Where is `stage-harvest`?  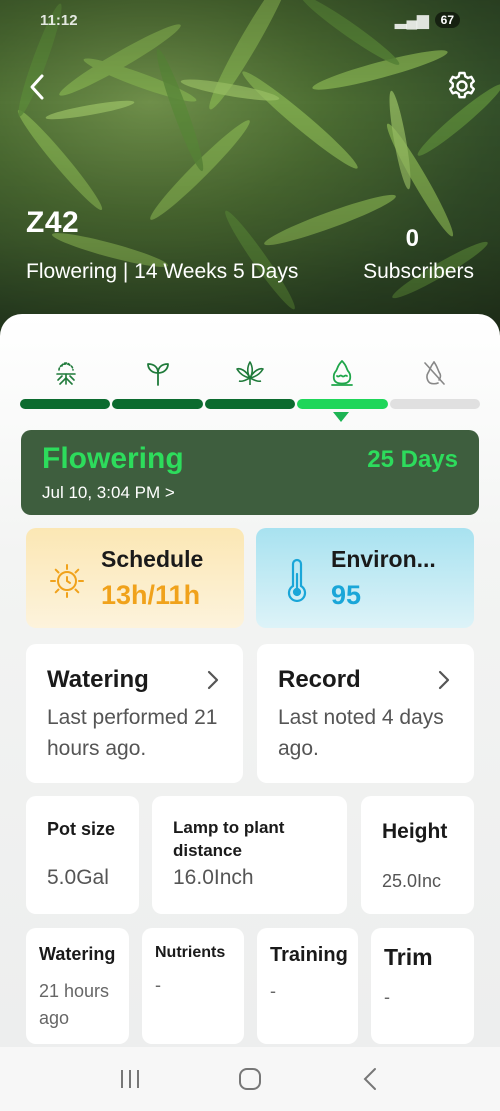
stage-harvest is located at coordinates (434, 373).